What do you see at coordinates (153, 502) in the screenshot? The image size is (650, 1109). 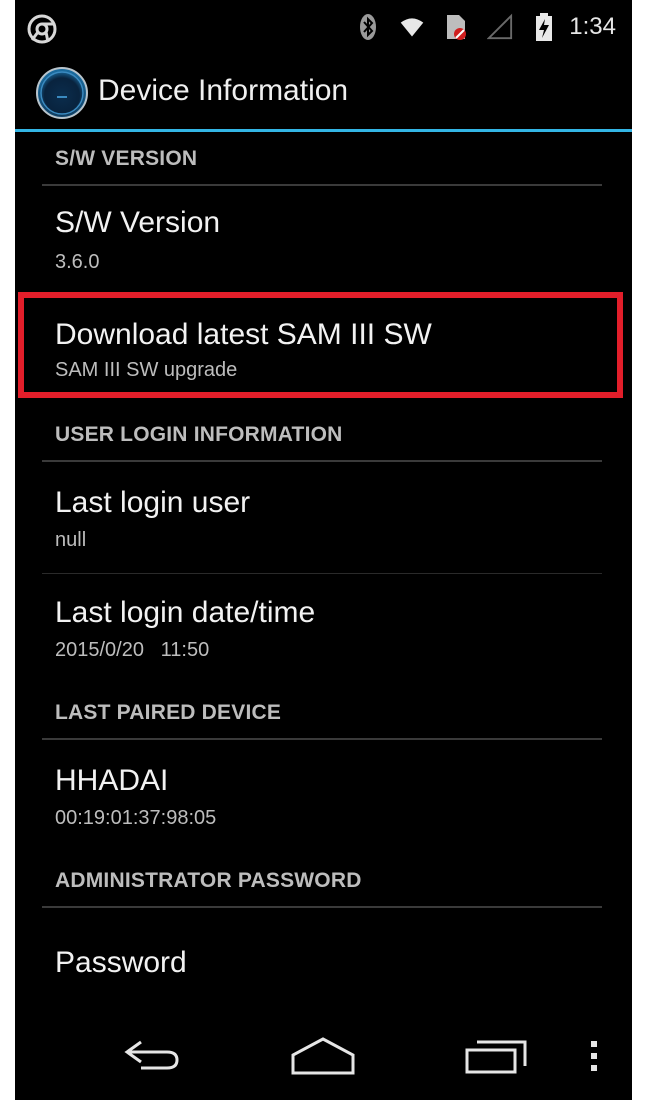 I see `item-title: Last login user` at bounding box center [153, 502].